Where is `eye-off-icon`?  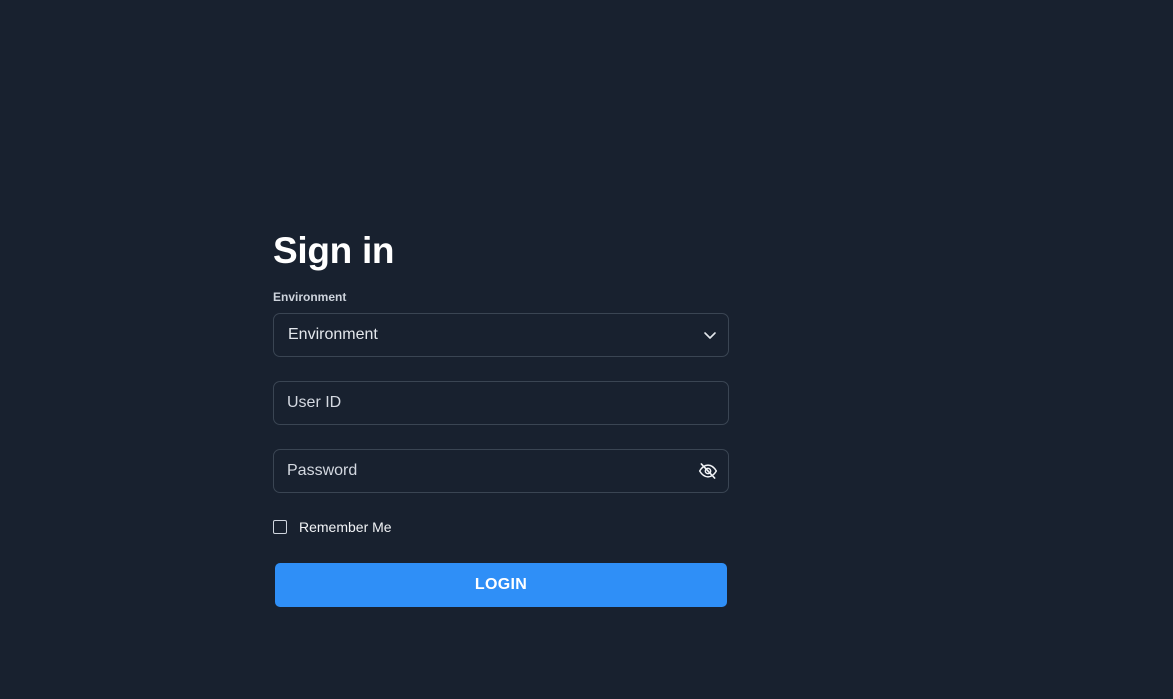
eye-off-icon is located at coordinates (708, 471).